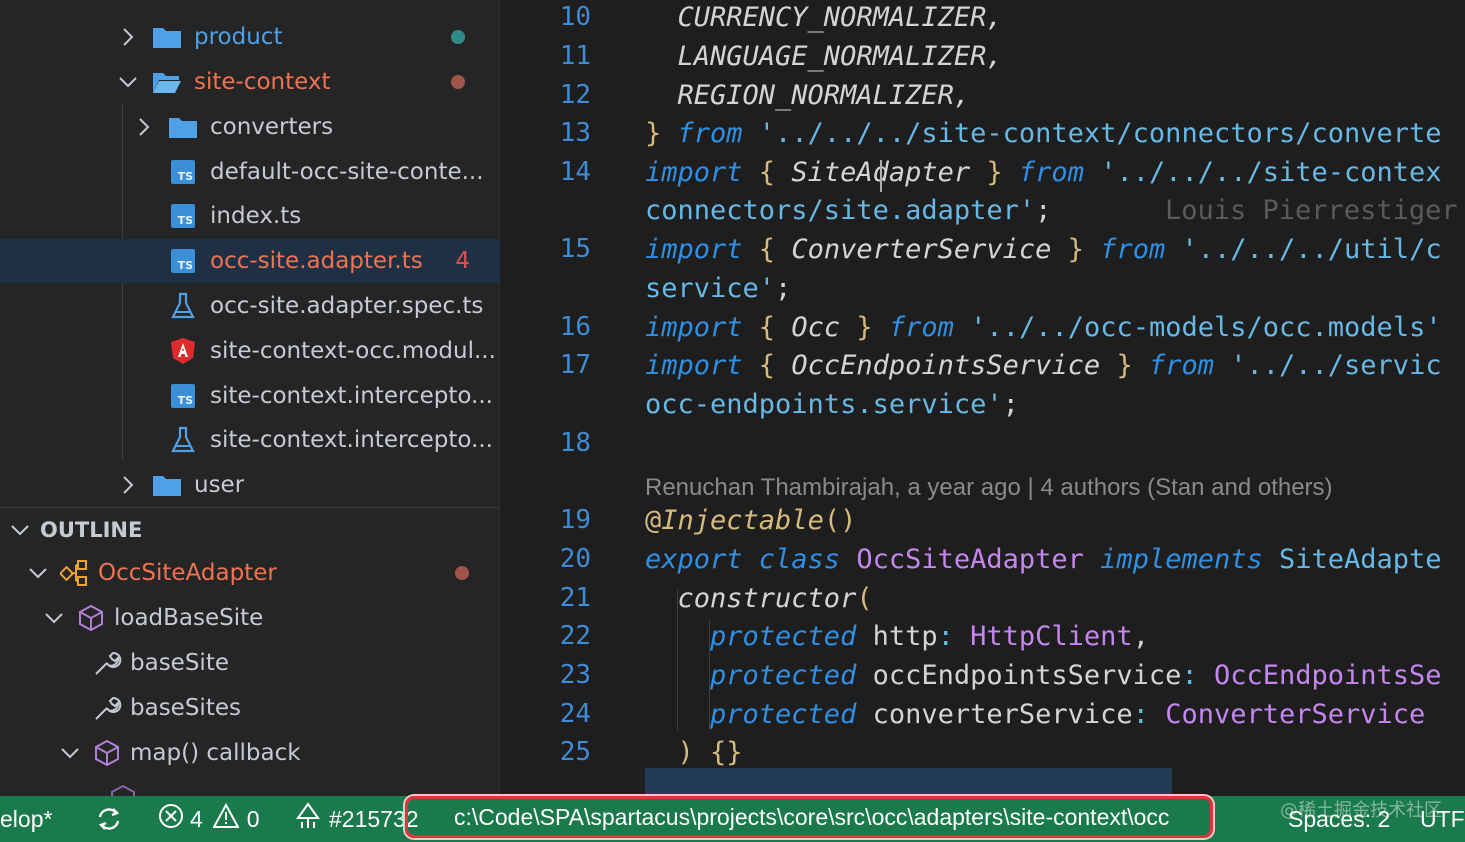  Describe the element at coordinates (808, 95) in the screenshot. I see `code-line: REGION_NORMALIZER,` at that location.